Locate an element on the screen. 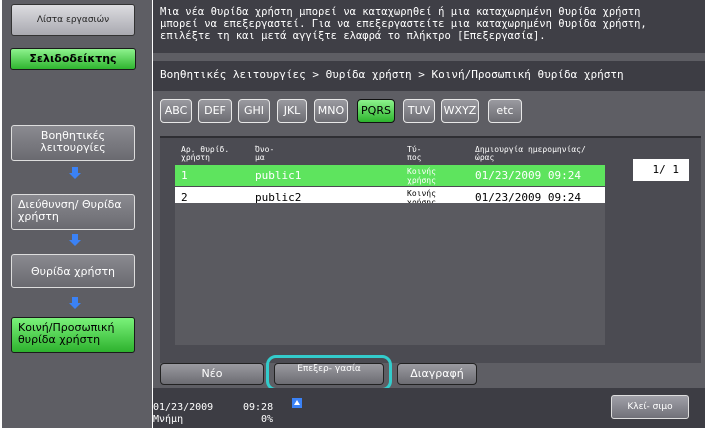 This screenshot has width=705, height=428. memory-value: 0% is located at coordinates (267, 419).